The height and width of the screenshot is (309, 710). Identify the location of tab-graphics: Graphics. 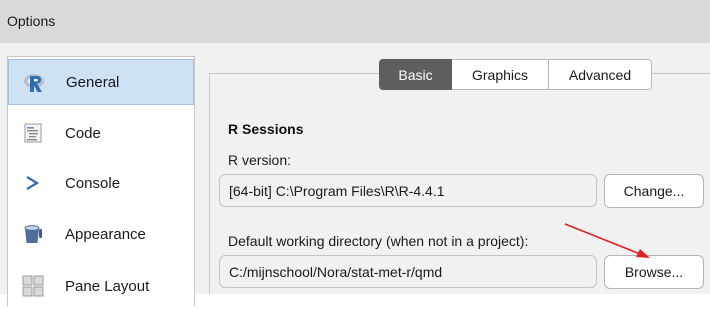
(500, 74).